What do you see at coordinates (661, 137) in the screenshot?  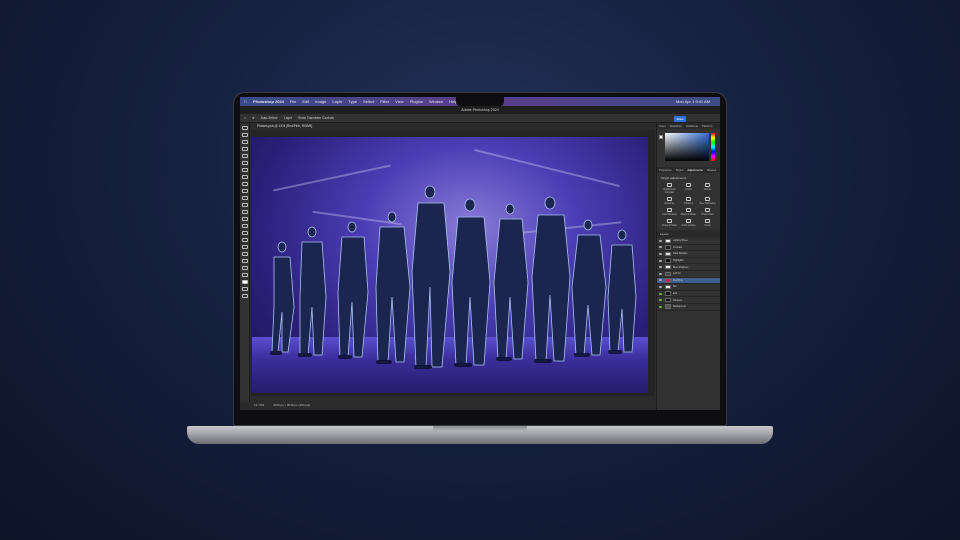 I see `foreground-color-swatch` at bounding box center [661, 137].